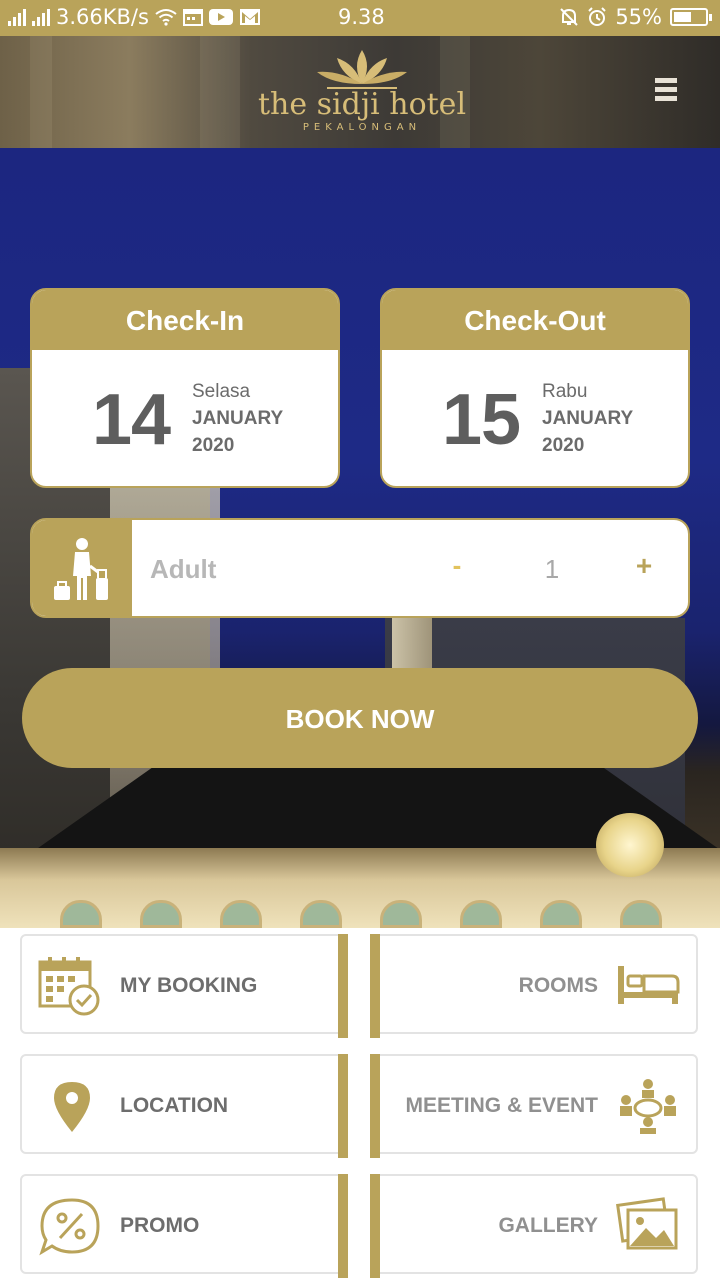 This screenshot has height=1280, width=720. I want to click on wifi-icon, so click(166, 17).